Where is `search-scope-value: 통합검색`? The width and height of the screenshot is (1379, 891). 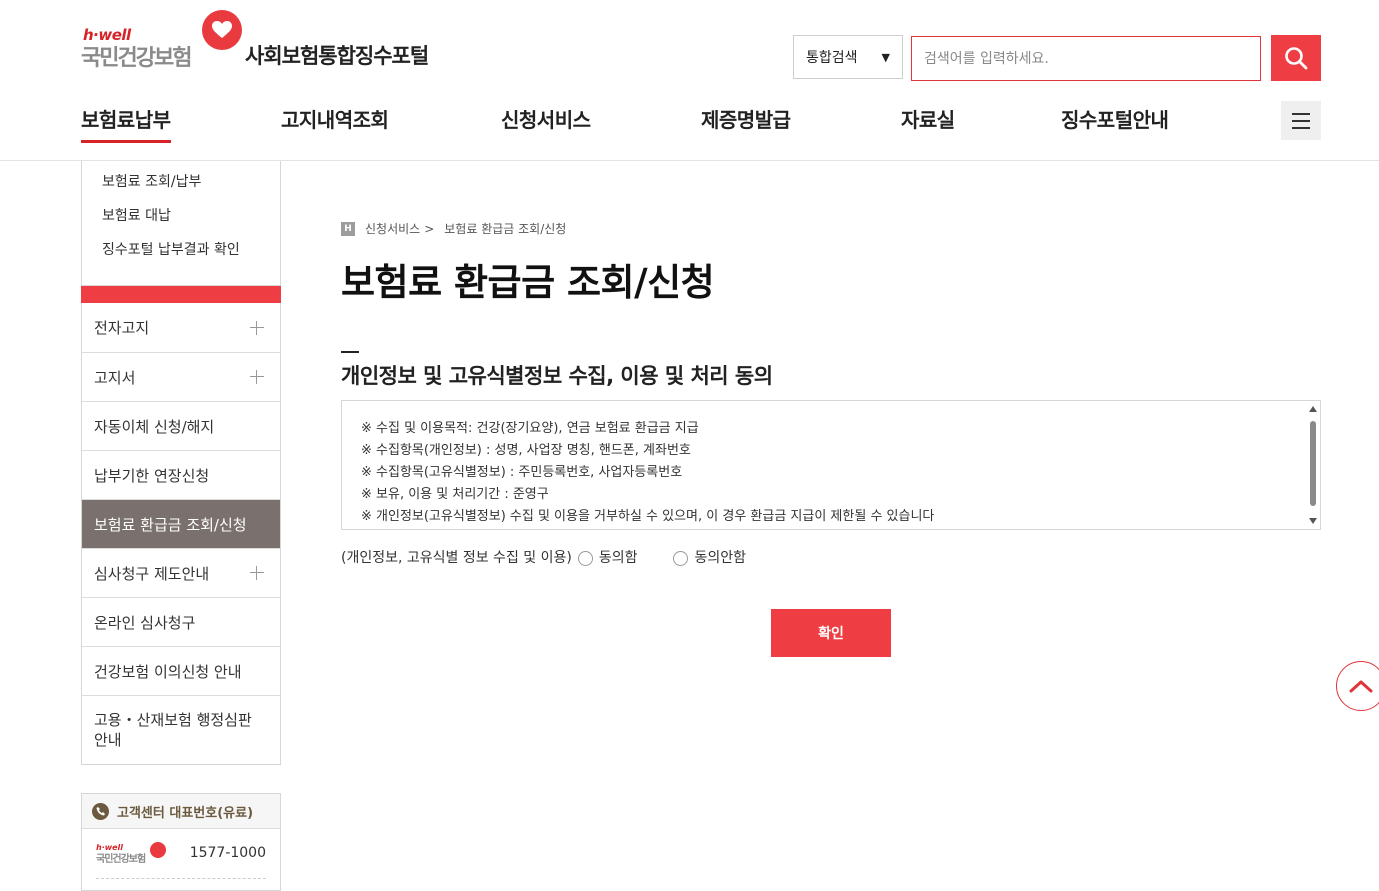 search-scope-value: 통합검색 is located at coordinates (832, 58).